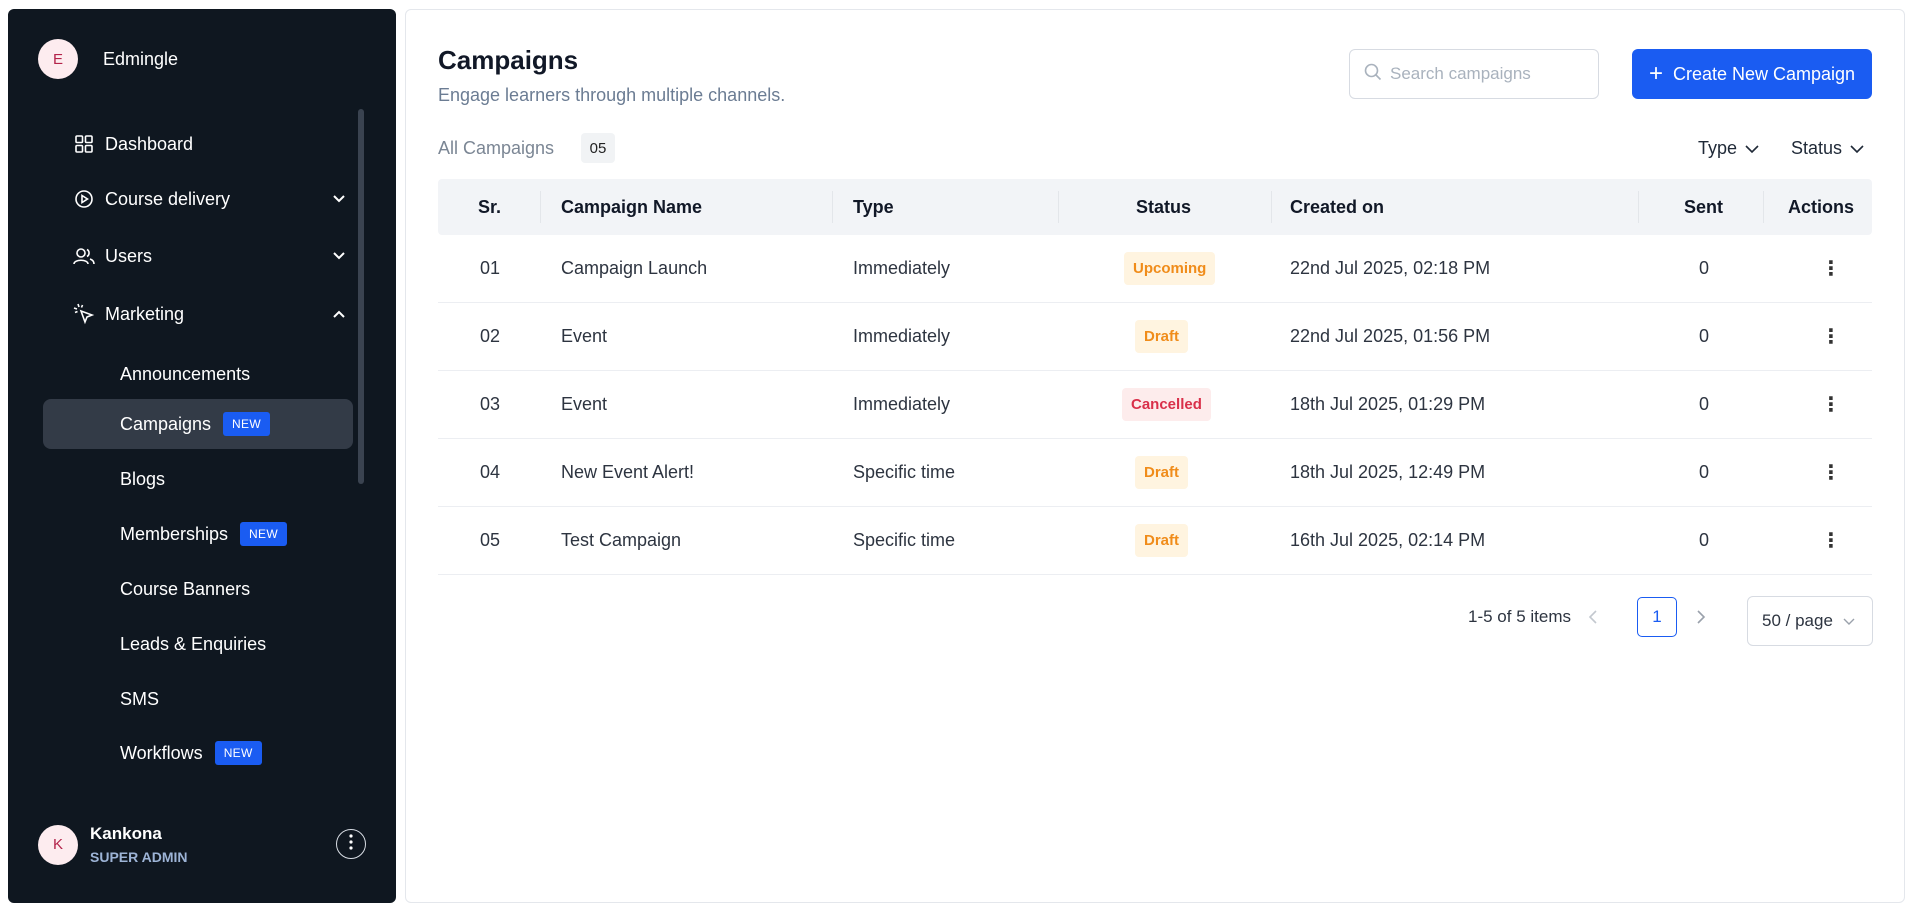 The width and height of the screenshot is (1909, 906). Describe the element at coordinates (1490, 74) in the screenshot. I see `search-input` at that location.